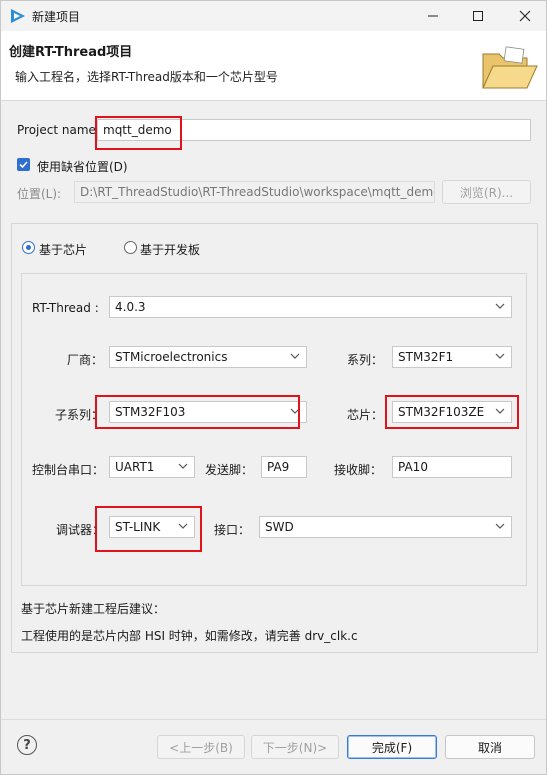  Describe the element at coordinates (79, 415) in the screenshot. I see `subseries-label: 子系列：` at that location.